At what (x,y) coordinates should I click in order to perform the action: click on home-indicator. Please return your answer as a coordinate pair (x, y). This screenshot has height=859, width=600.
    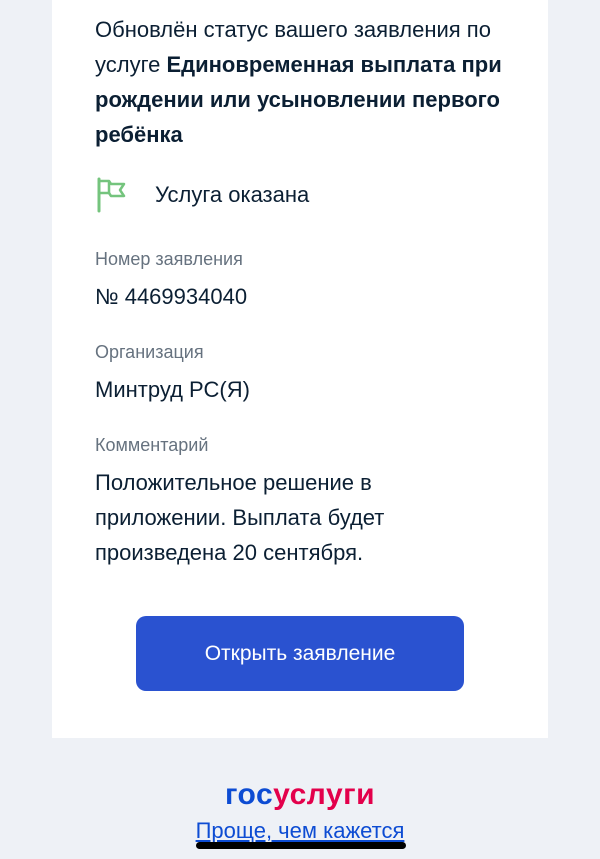
    Looking at the image, I should click on (301, 845).